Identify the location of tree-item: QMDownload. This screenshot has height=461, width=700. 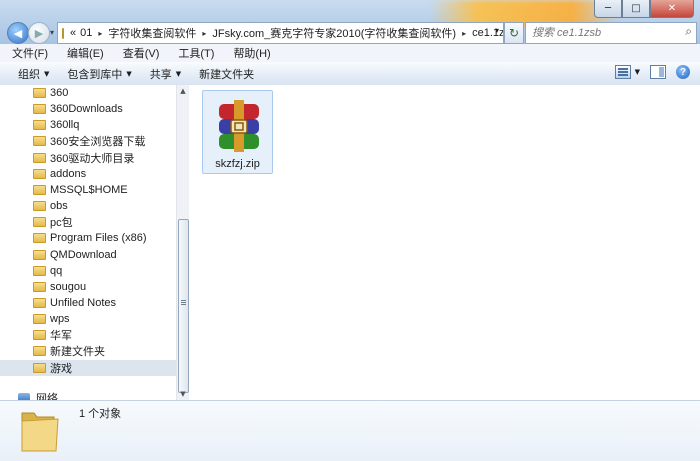
(88, 255).